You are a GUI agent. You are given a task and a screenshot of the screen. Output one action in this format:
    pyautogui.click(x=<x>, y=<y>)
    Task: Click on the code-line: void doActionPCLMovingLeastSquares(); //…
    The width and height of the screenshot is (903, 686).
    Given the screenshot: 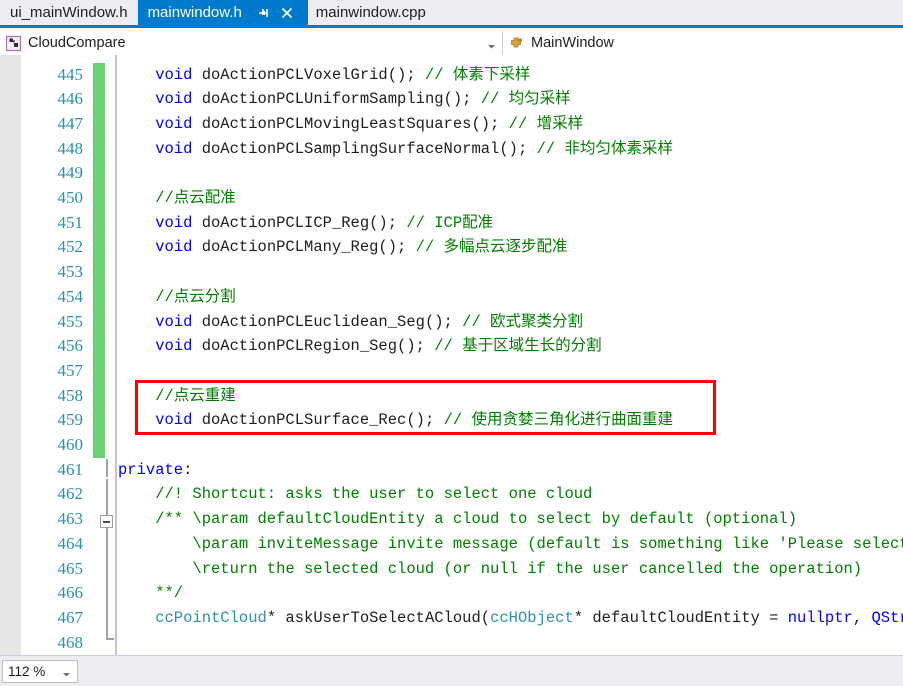 What is the action you would take?
    pyautogui.click(x=369, y=124)
    